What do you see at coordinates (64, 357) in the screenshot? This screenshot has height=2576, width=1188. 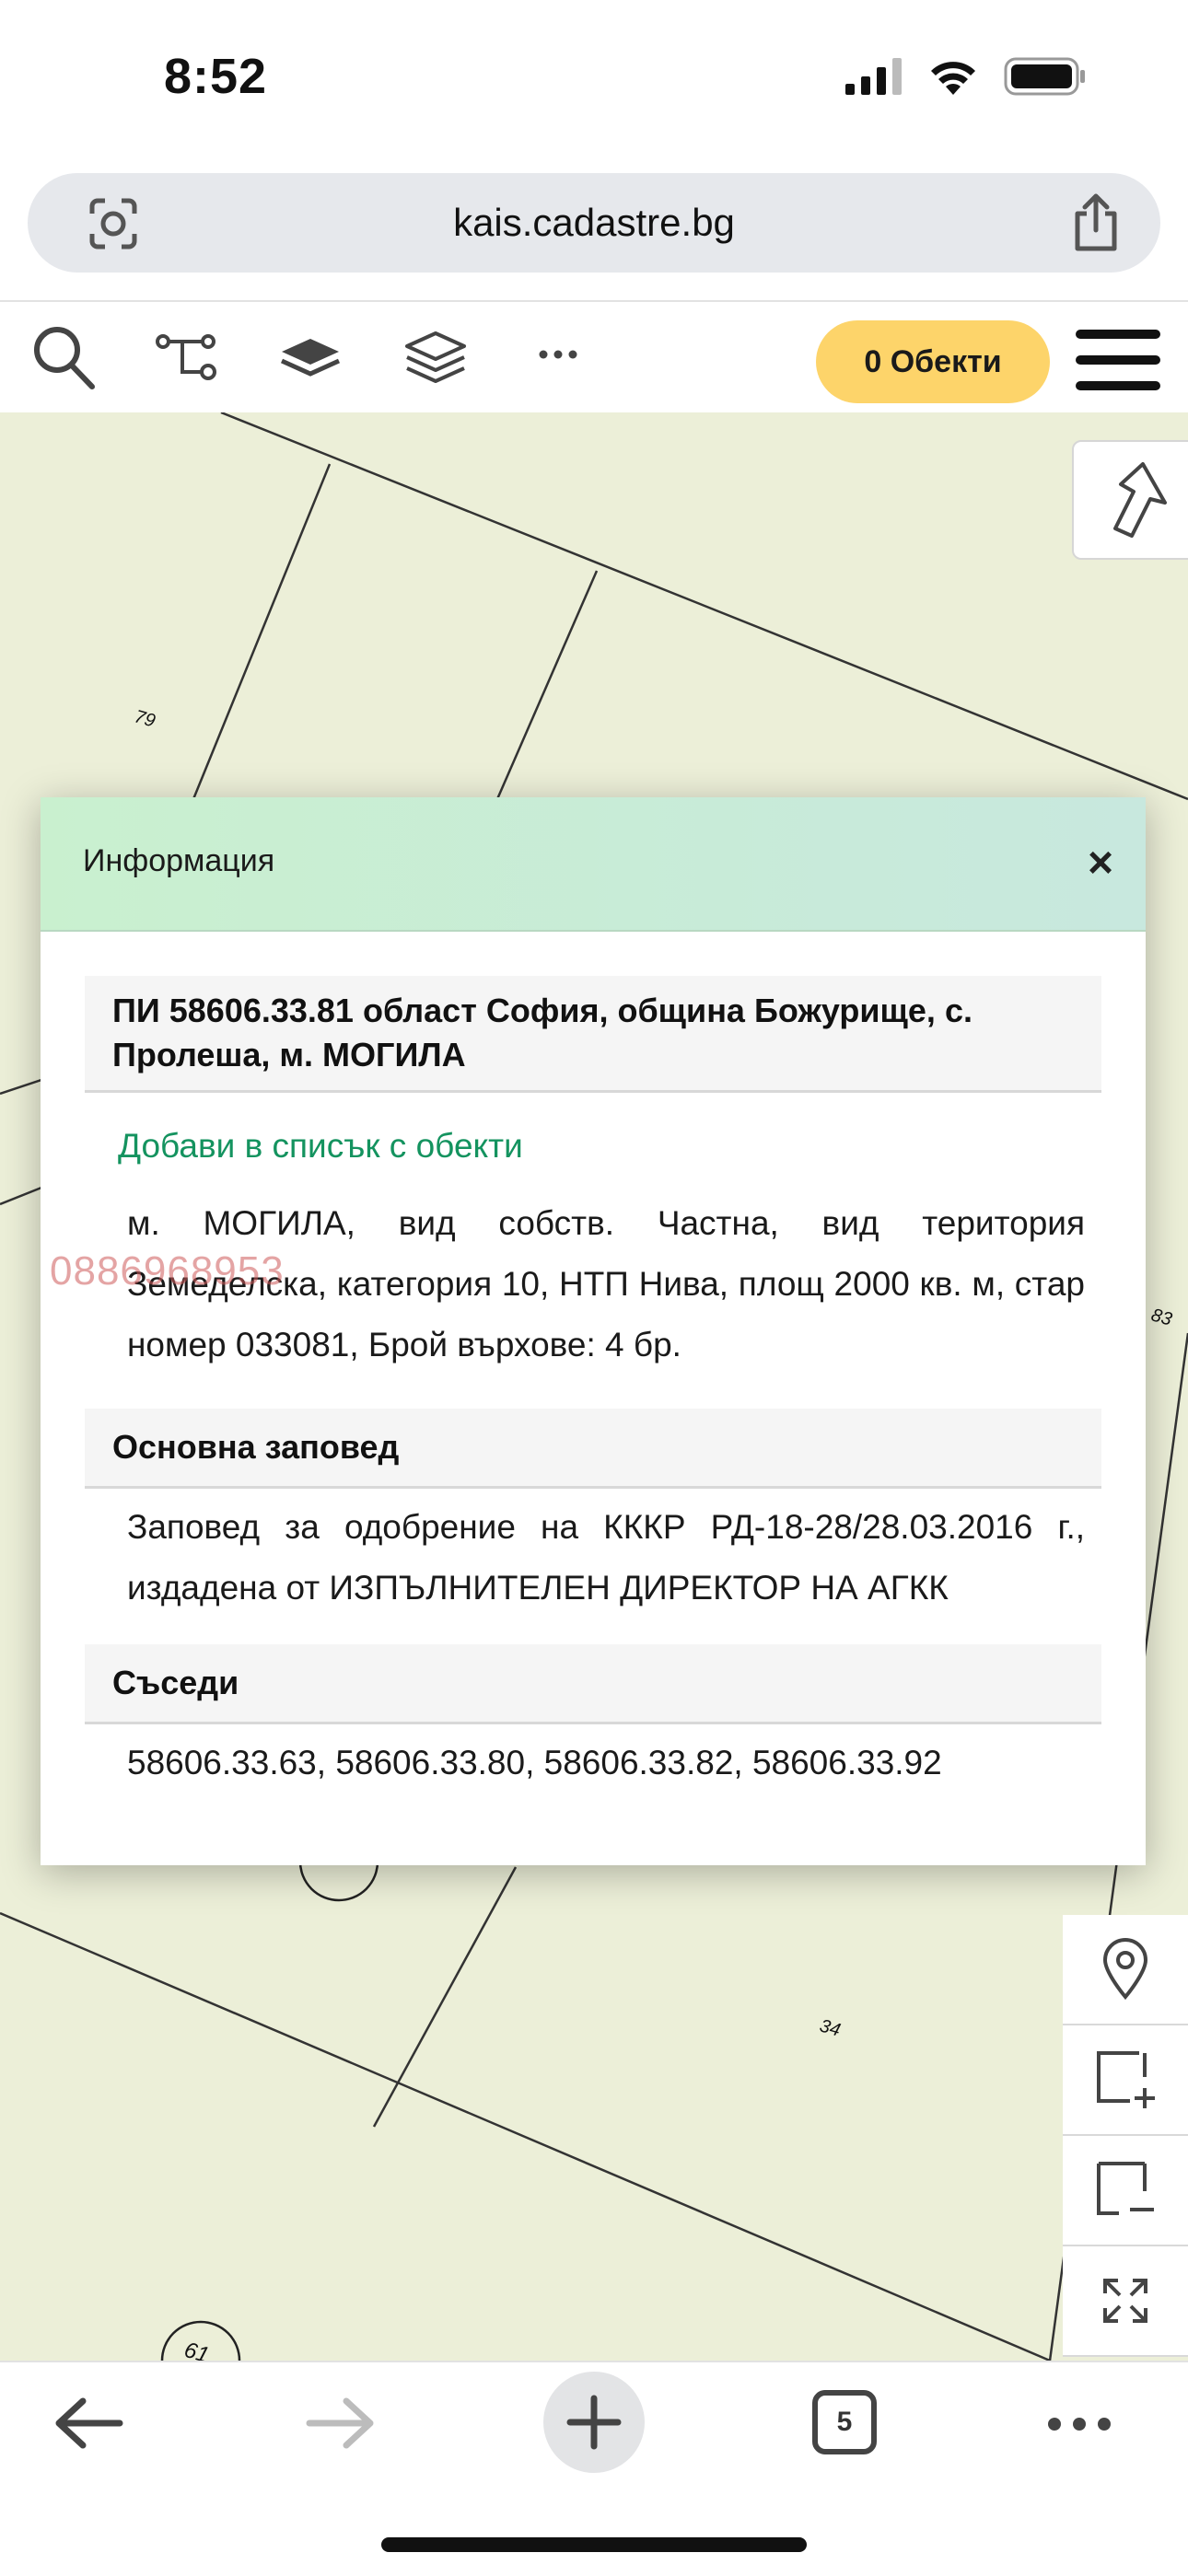 I see `search-icon` at bounding box center [64, 357].